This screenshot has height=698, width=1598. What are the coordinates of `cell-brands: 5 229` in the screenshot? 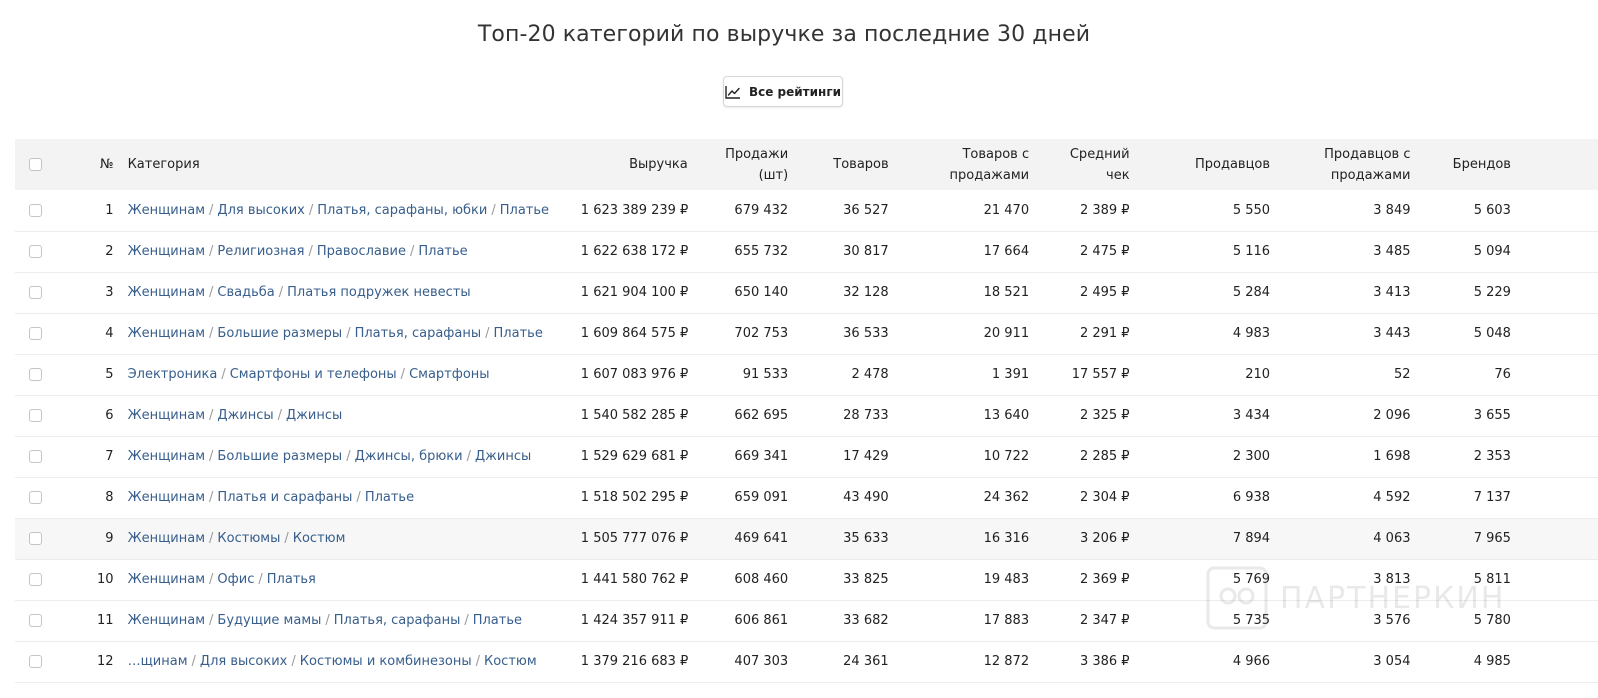 It's located at (1466, 293).